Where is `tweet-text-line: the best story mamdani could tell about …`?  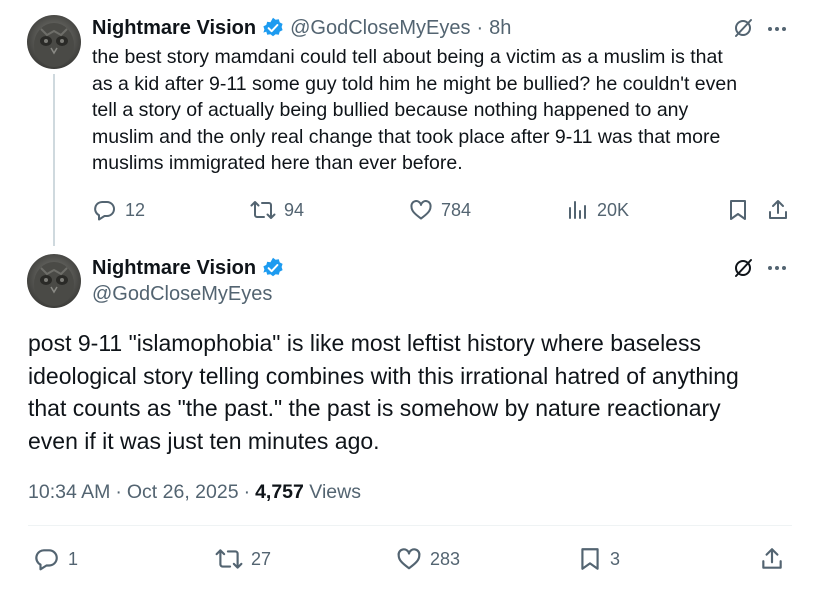
tweet-text-line: the best story mamdani could tell about … is located at coordinates (407, 57).